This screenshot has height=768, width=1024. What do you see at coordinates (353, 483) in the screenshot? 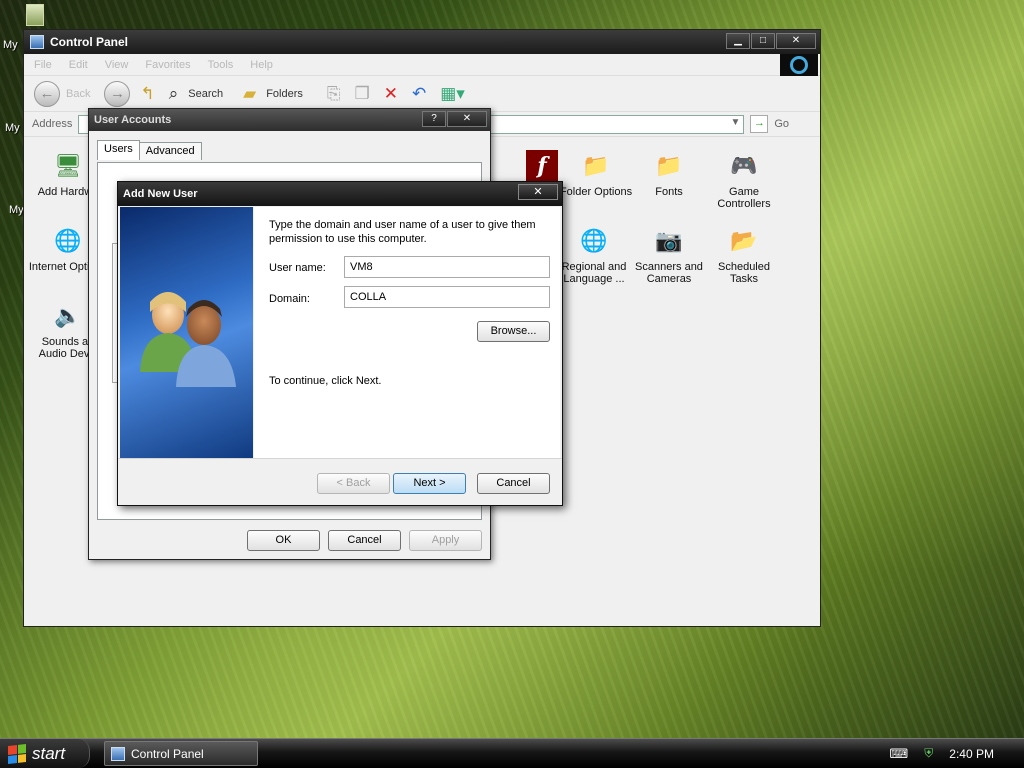
I see `back-button: < Back` at bounding box center [353, 483].